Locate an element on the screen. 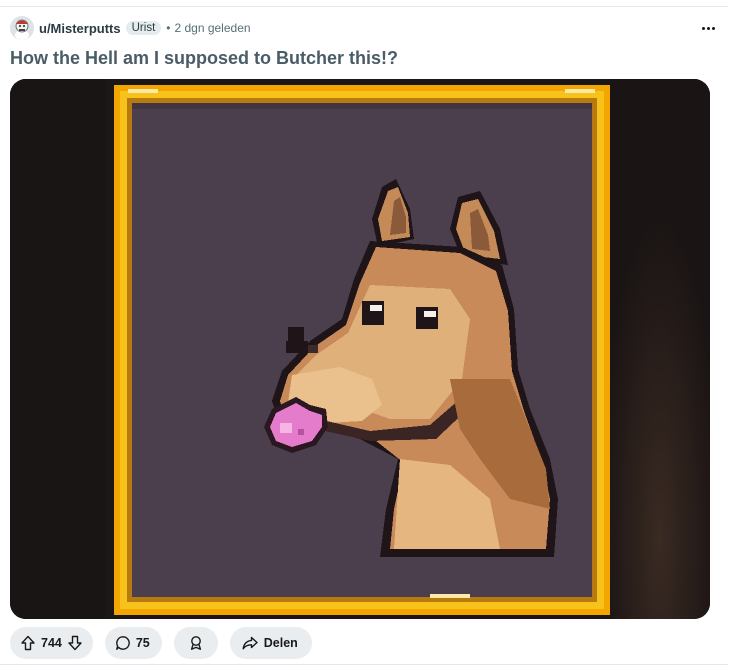  comments-button: 75 is located at coordinates (133, 643).